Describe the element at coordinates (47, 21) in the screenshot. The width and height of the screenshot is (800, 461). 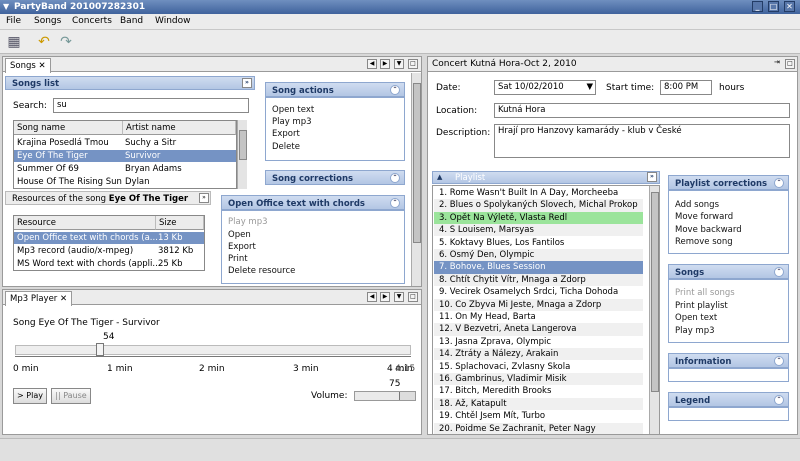
I see `menu-songs: Songs` at that location.